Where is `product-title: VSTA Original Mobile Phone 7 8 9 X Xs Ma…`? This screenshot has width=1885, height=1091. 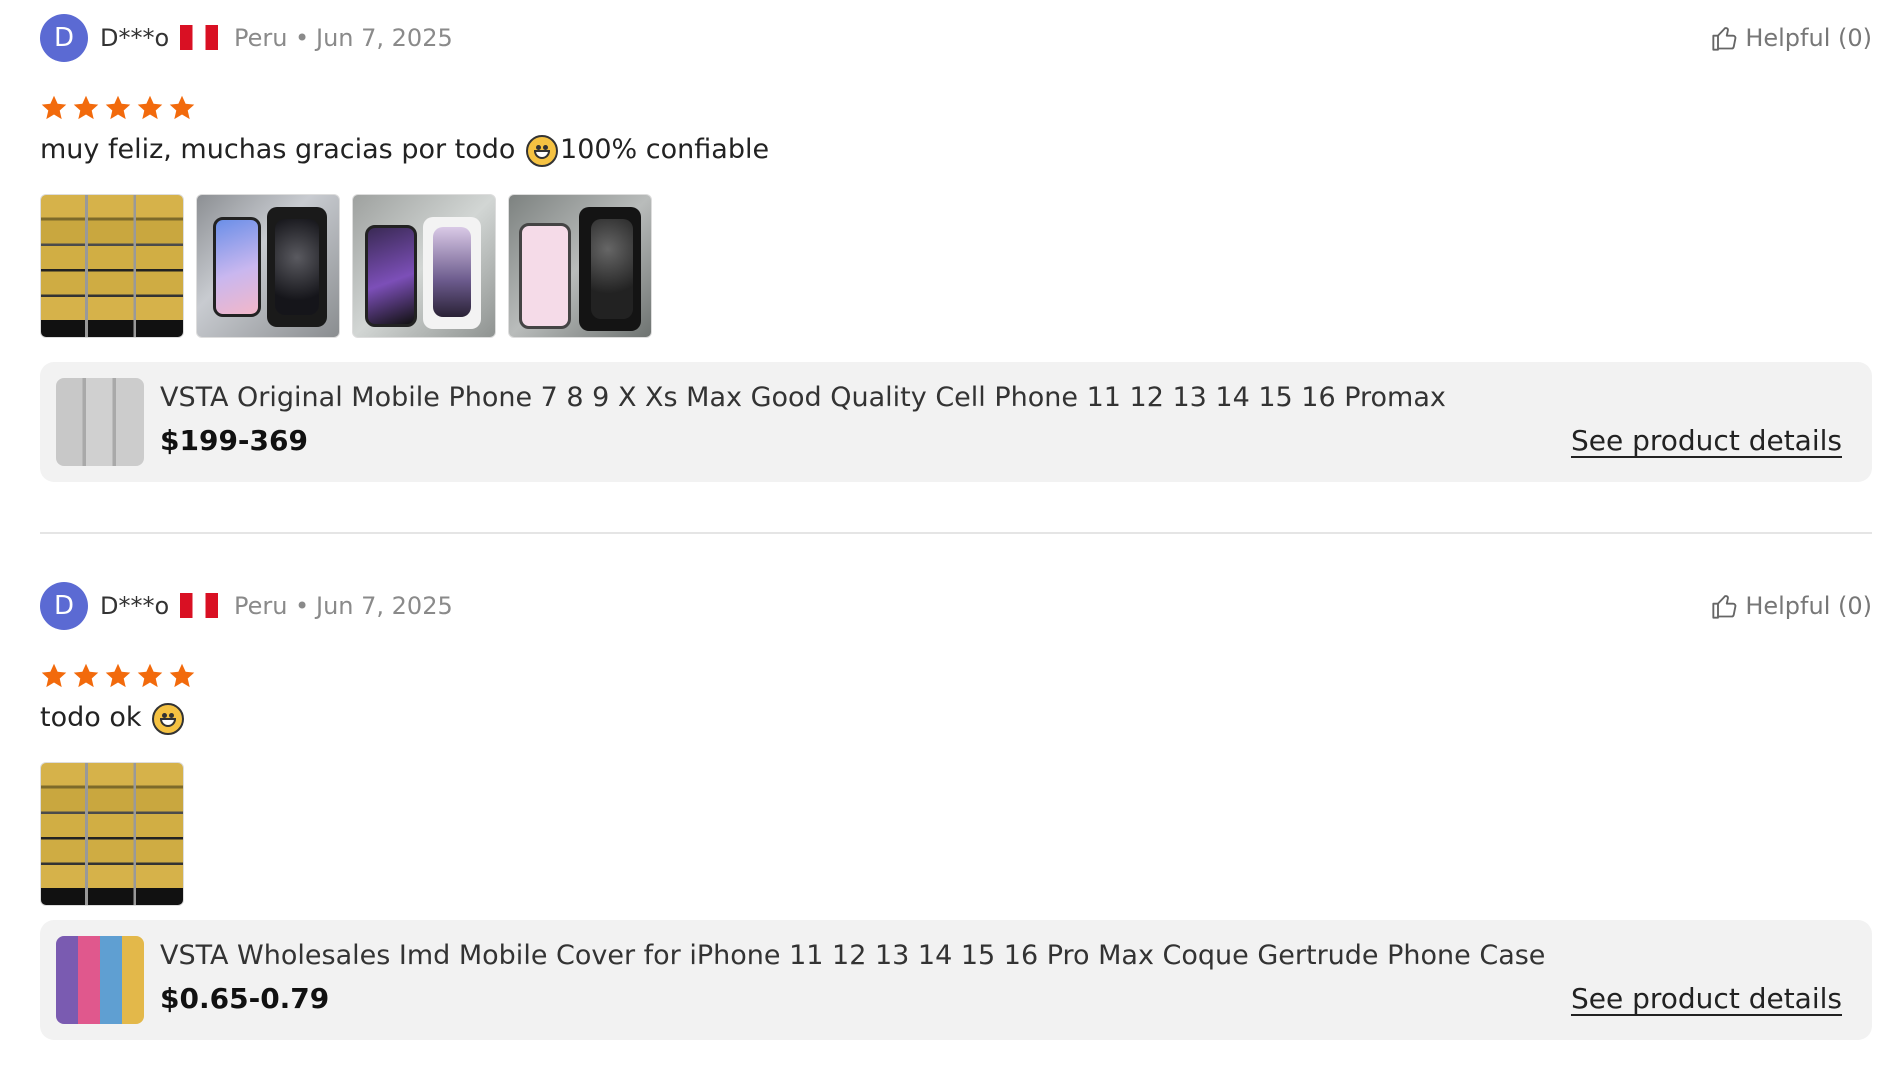 product-title: VSTA Original Mobile Phone 7 8 9 X Xs Ma… is located at coordinates (803, 397).